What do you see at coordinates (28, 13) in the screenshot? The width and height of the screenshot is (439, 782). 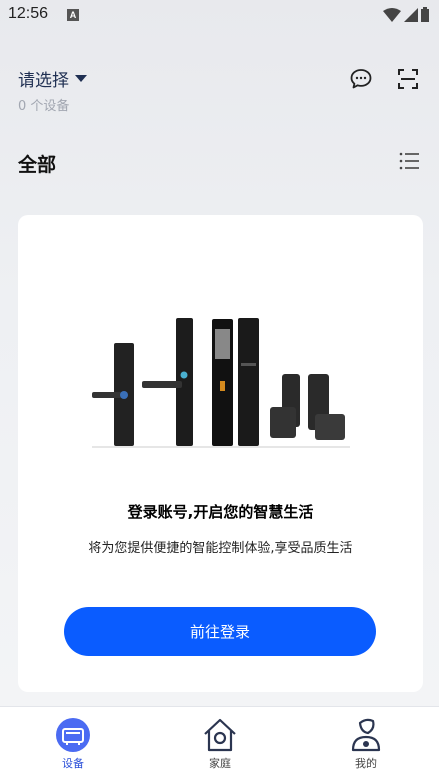 I see `status-time: 12:56` at bounding box center [28, 13].